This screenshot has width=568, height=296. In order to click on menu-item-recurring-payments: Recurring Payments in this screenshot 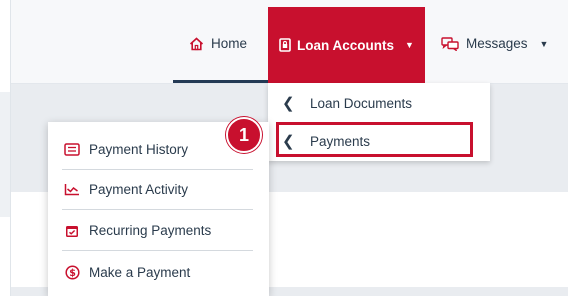, I will do `click(157, 231)`.